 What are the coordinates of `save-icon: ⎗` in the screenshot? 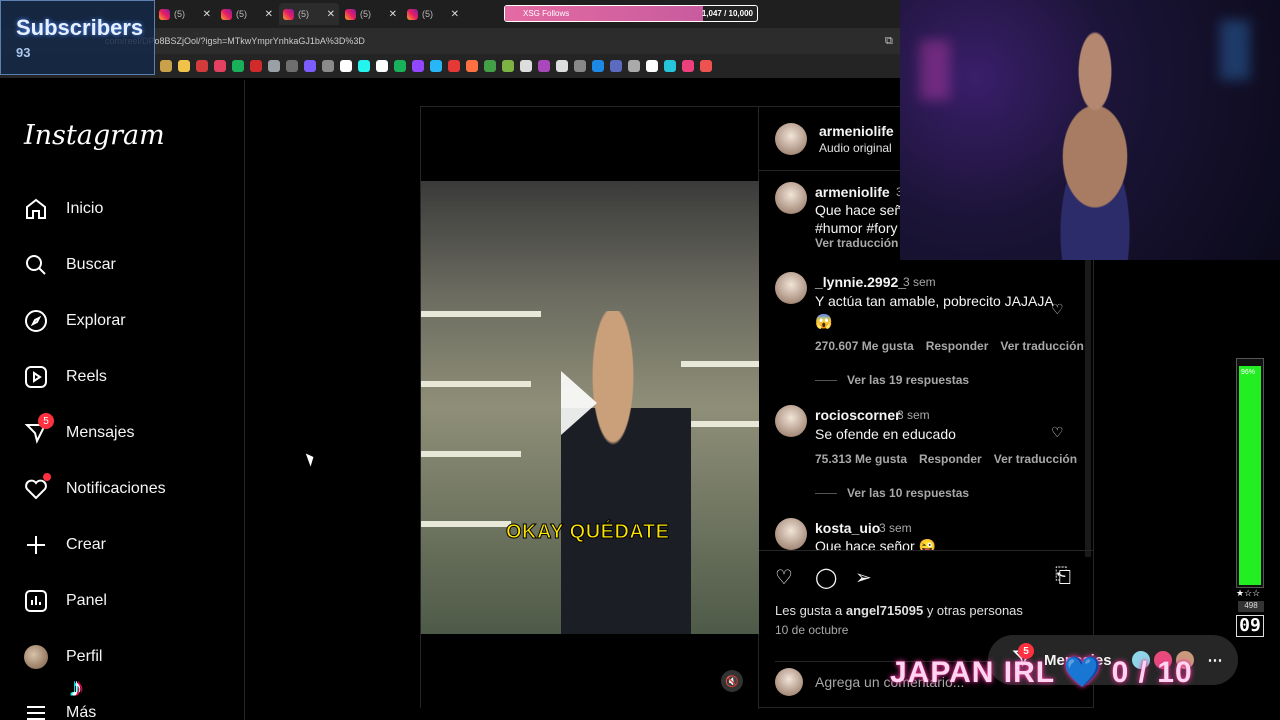 It's located at (1063, 576).